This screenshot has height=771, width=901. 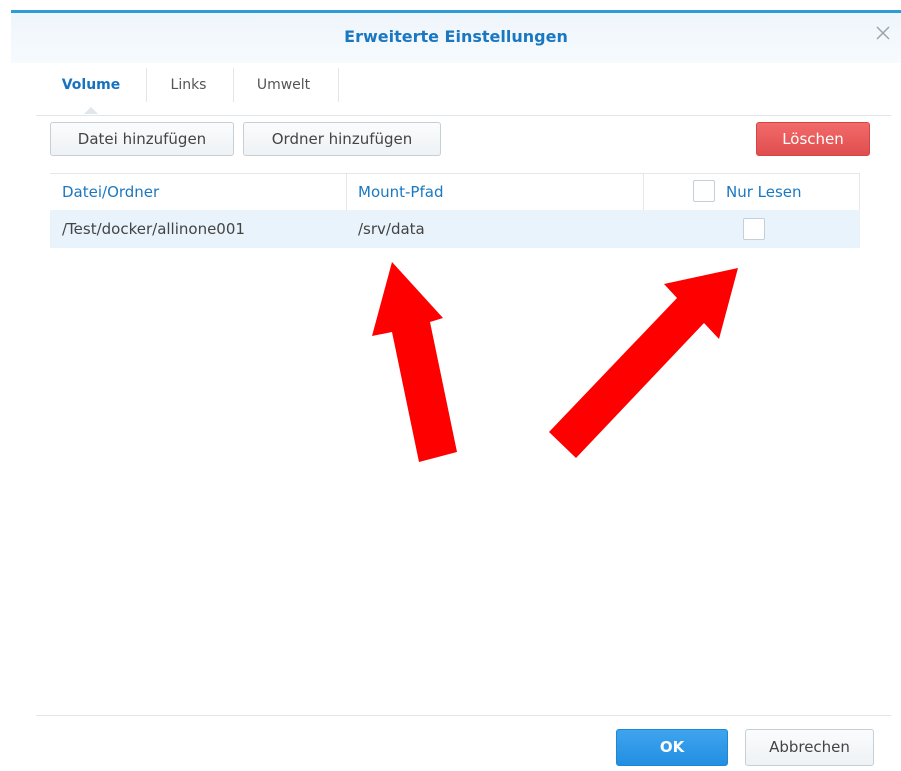 I want to click on annotation-arrows, so click(x=555, y=362).